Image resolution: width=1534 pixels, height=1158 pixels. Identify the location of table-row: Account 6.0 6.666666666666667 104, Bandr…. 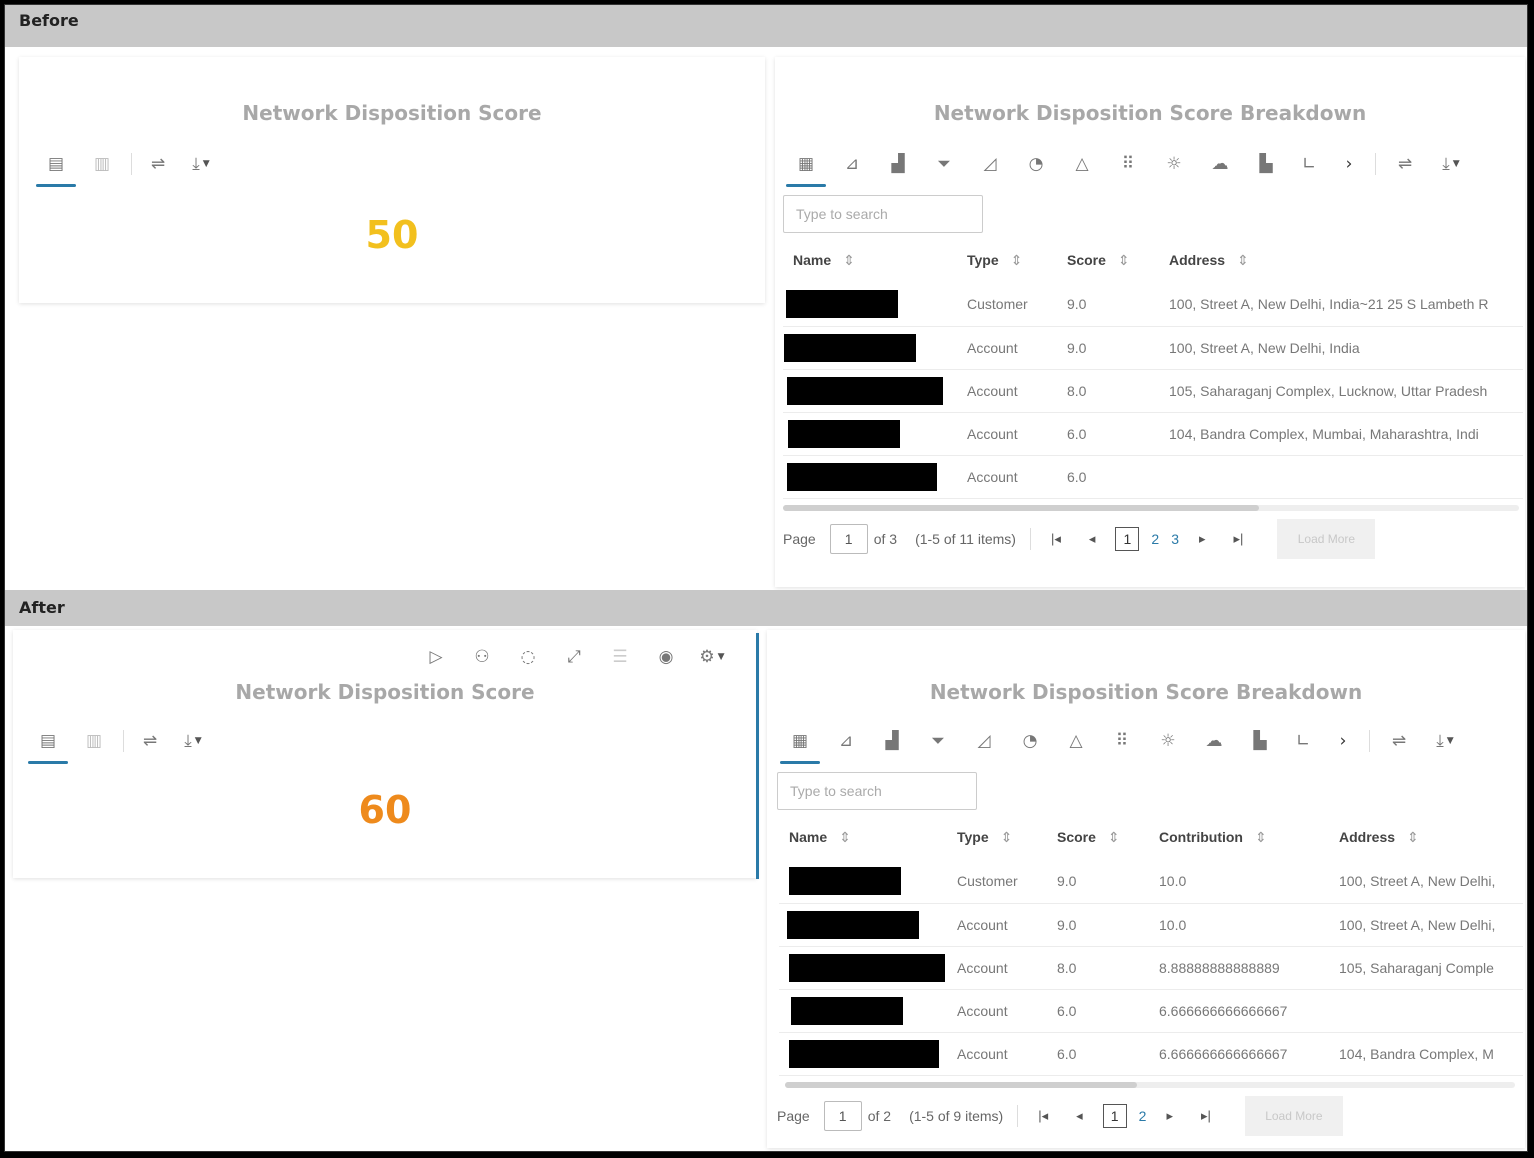
(1151, 1054).